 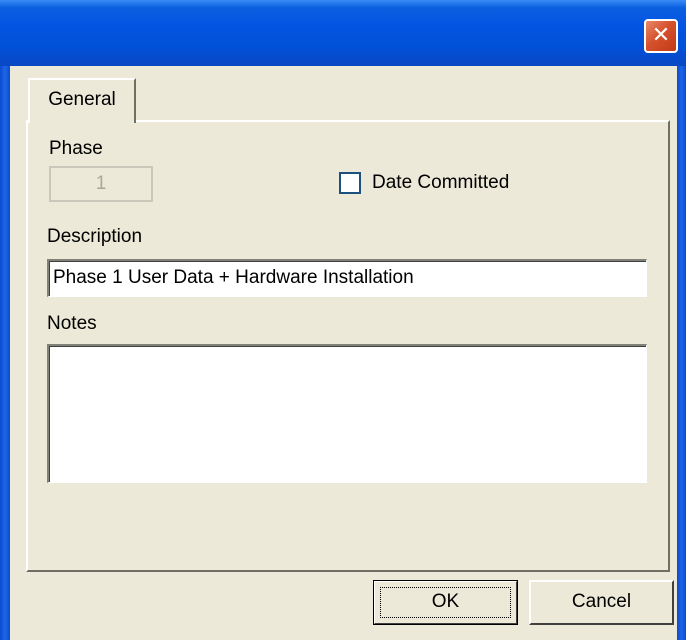 I want to click on tab-general: General, so click(x=82, y=100).